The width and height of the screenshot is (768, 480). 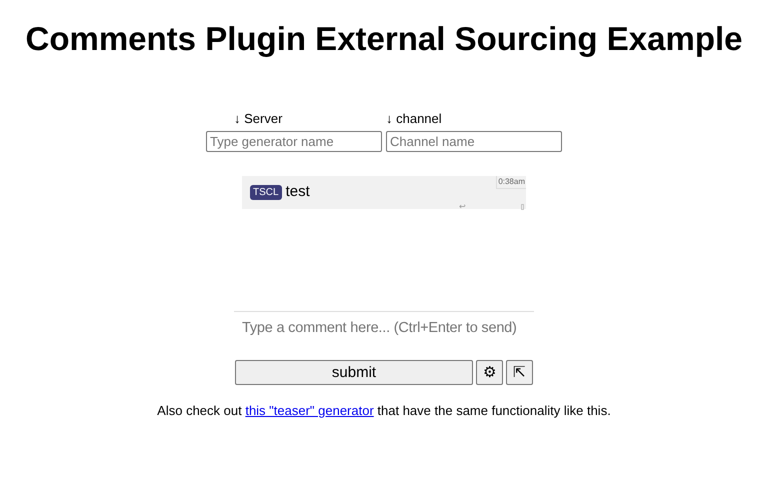 What do you see at coordinates (489, 372) in the screenshot?
I see `icon-button: ⚙` at bounding box center [489, 372].